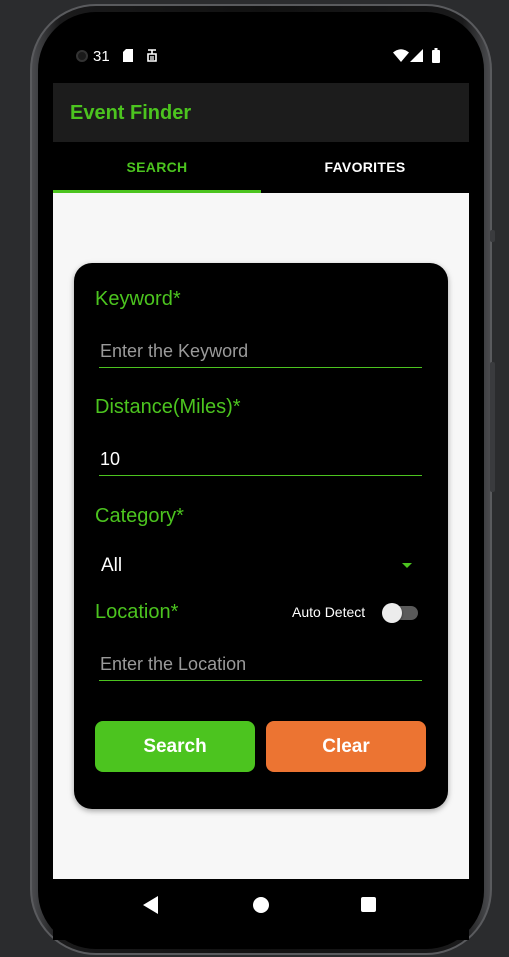 This screenshot has height=957, width=509. Describe the element at coordinates (168, 407) in the screenshot. I see `distance-label: Distance(Miles)*` at that location.